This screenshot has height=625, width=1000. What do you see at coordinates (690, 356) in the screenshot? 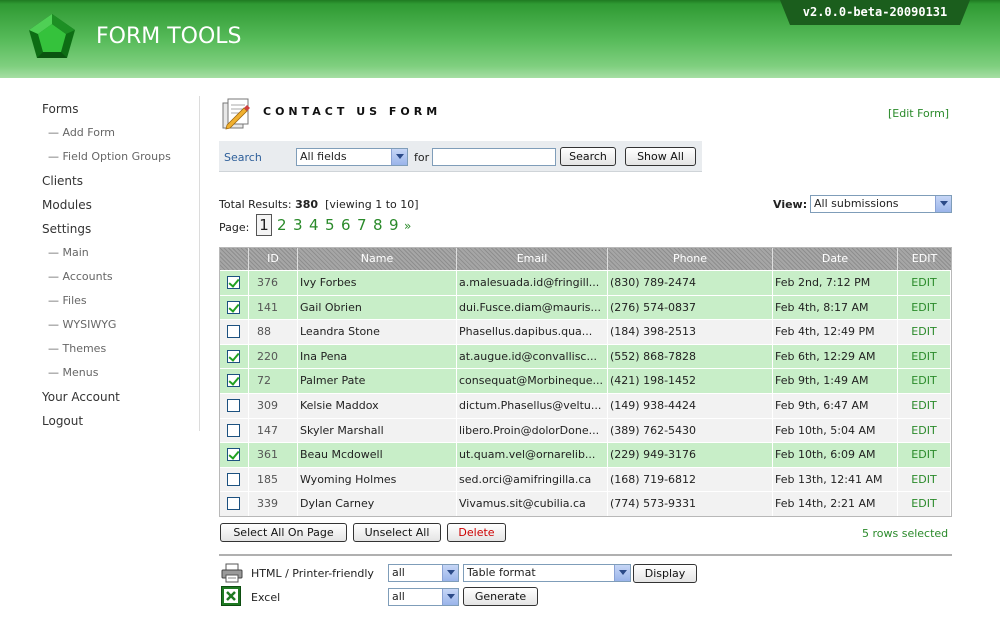
I see `cell-phone: (552) 868-7828` at bounding box center [690, 356].